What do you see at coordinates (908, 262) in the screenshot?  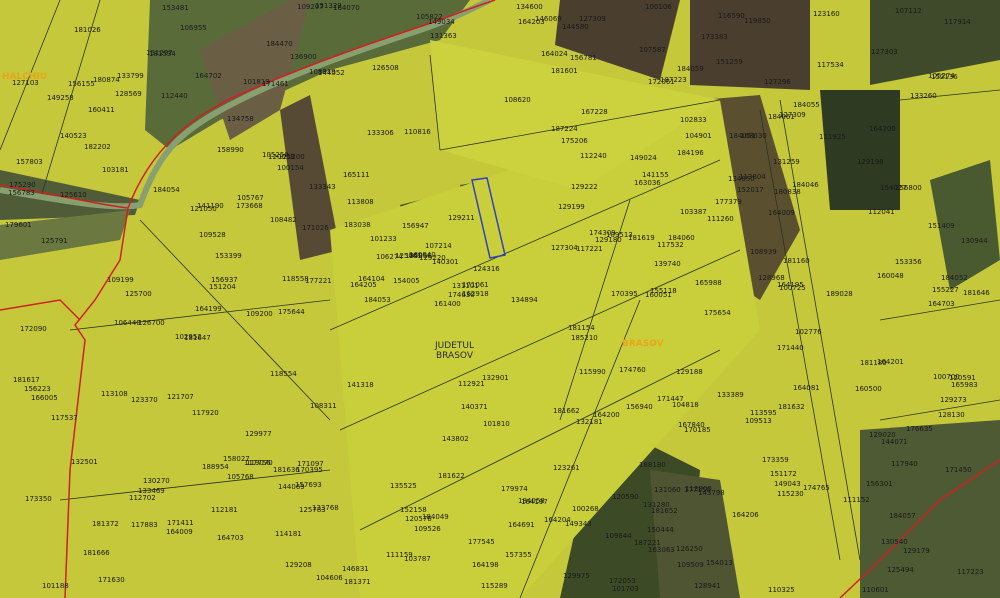 I see `parcel-label: 153356` at bounding box center [908, 262].